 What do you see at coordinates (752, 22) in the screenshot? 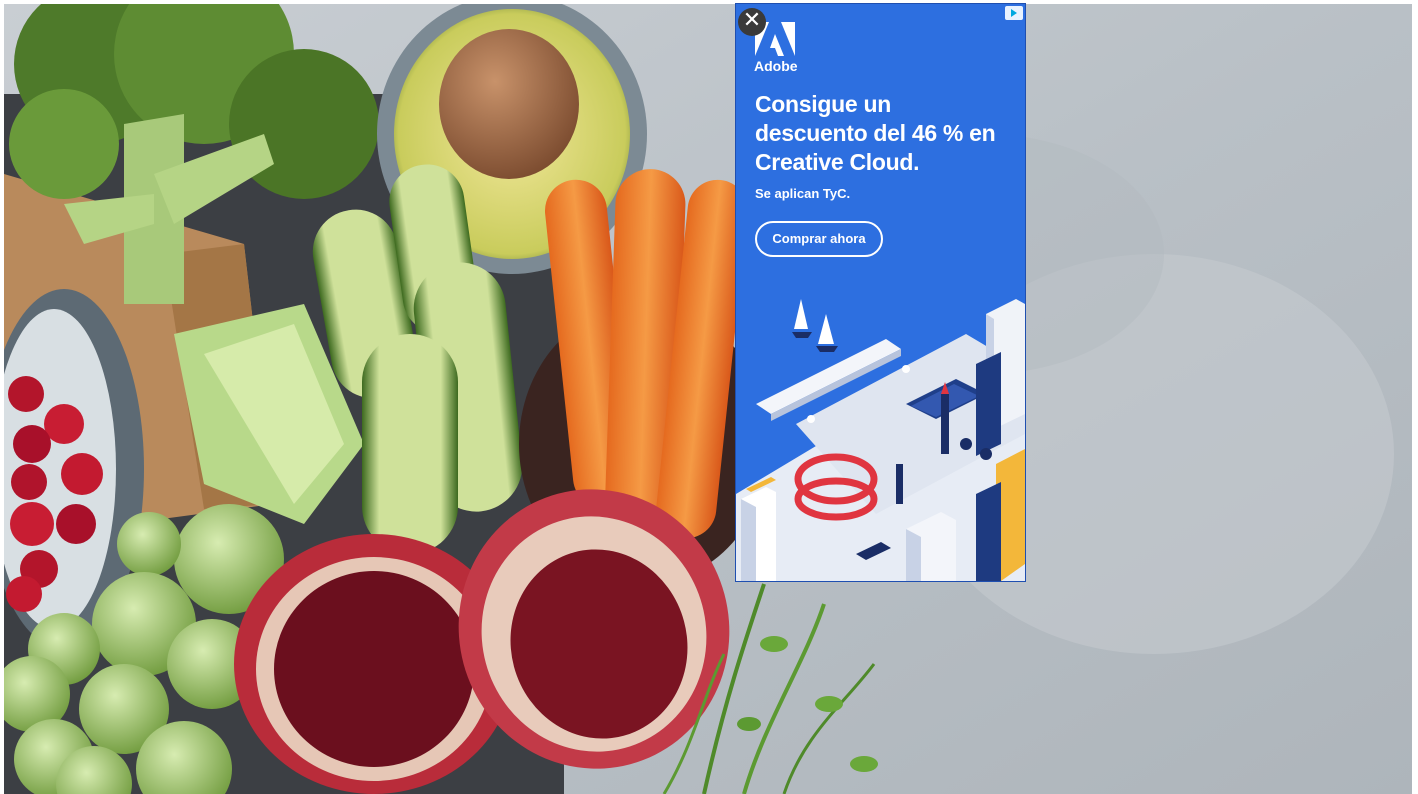
I see `close-icon: ✕` at bounding box center [752, 22].